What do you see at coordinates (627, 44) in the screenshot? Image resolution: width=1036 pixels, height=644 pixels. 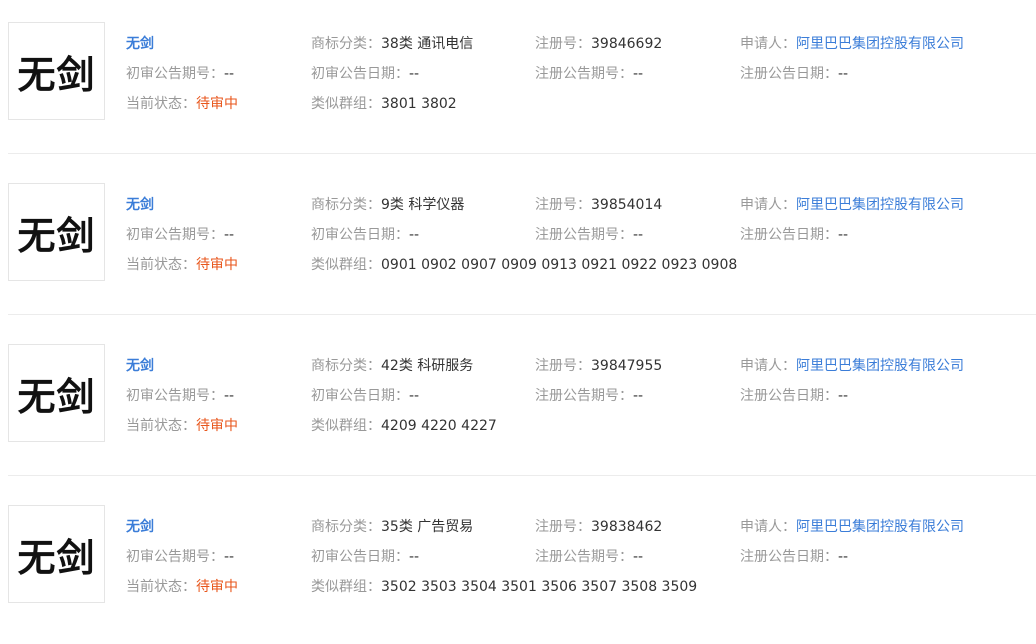 I see `reg-no-value: 39846692` at bounding box center [627, 44].